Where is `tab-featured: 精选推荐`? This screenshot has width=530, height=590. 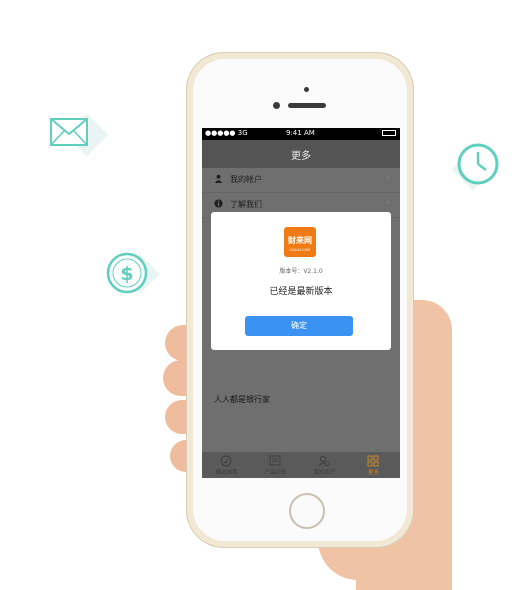
tab-featured: 精选推荐 is located at coordinates (226, 465).